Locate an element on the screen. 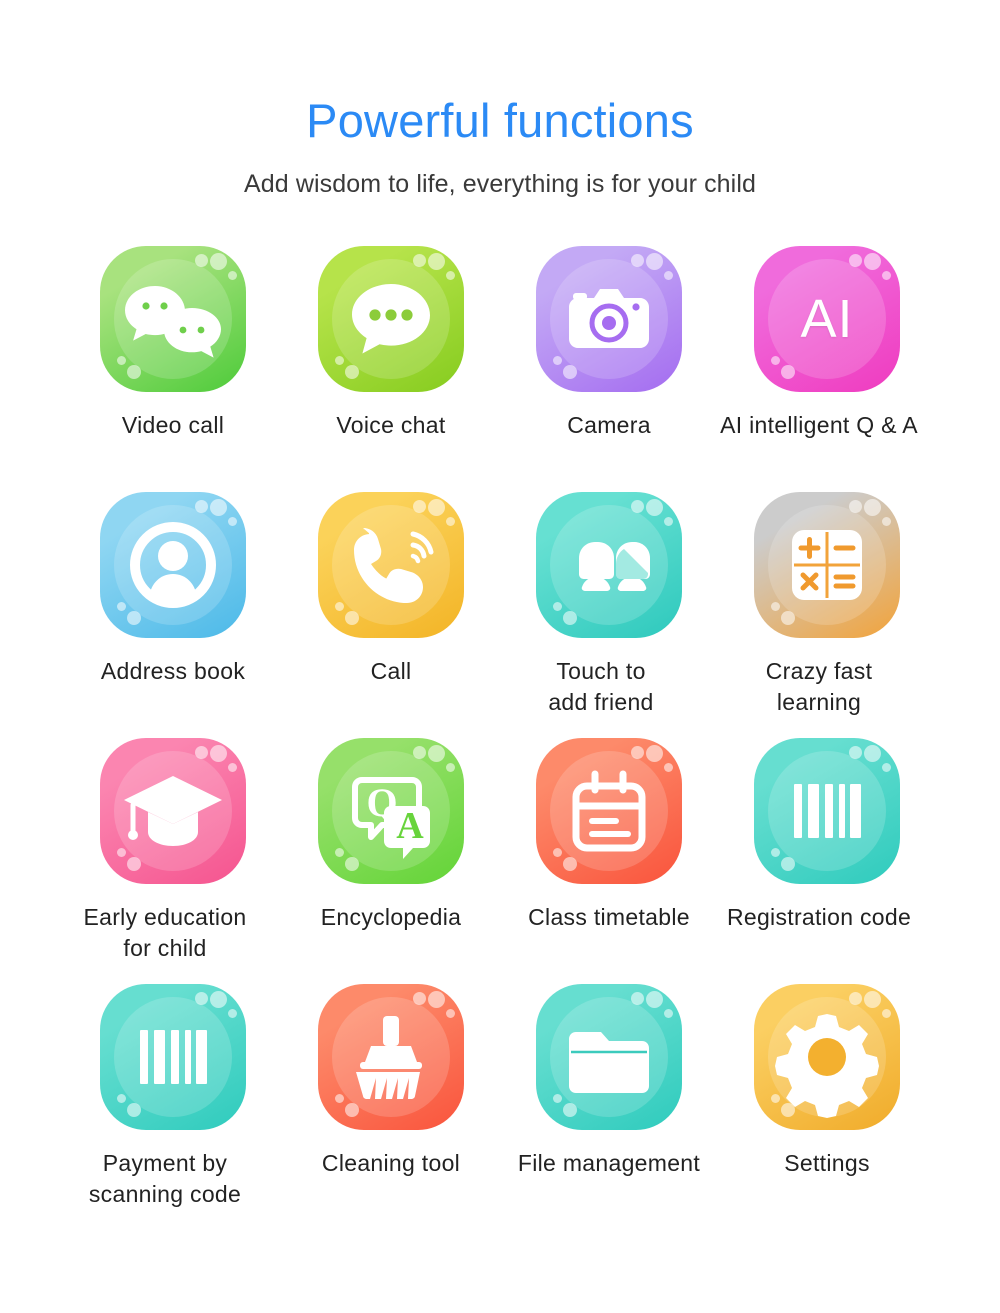 This screenshot has height=1313, width=1000. feature-label: Early education for child is located at coordinates (165, 933).